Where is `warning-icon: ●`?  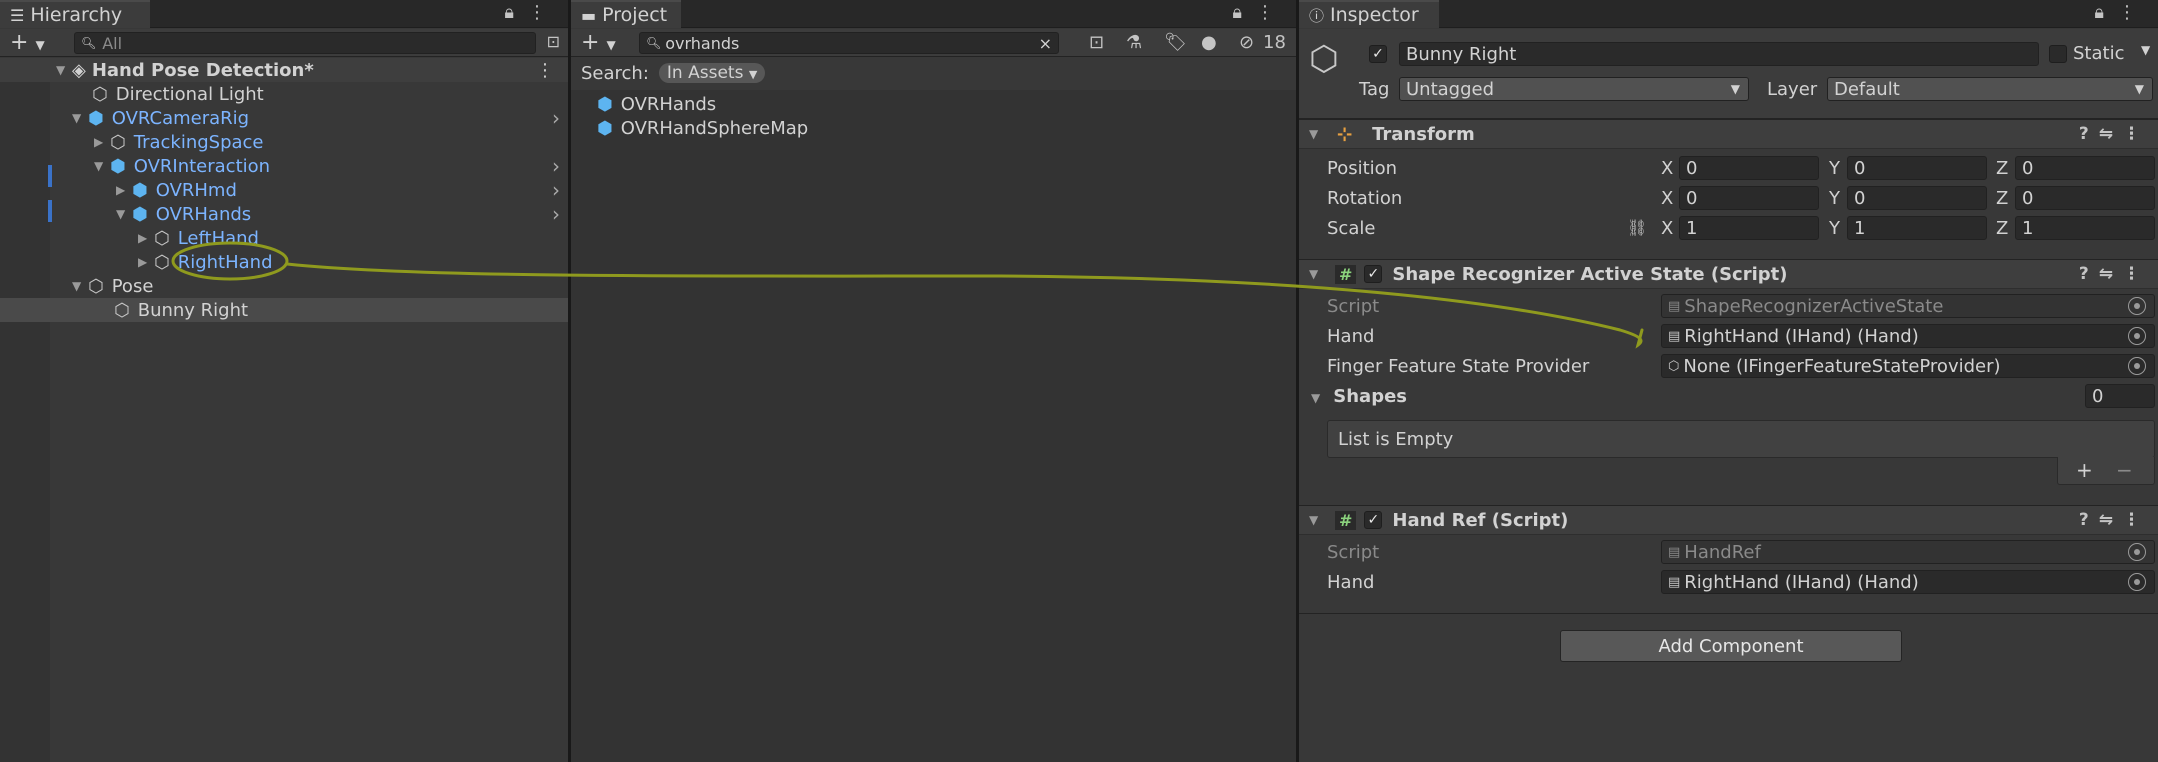
warning-icon: ● is located at coordinates (1209, 42).